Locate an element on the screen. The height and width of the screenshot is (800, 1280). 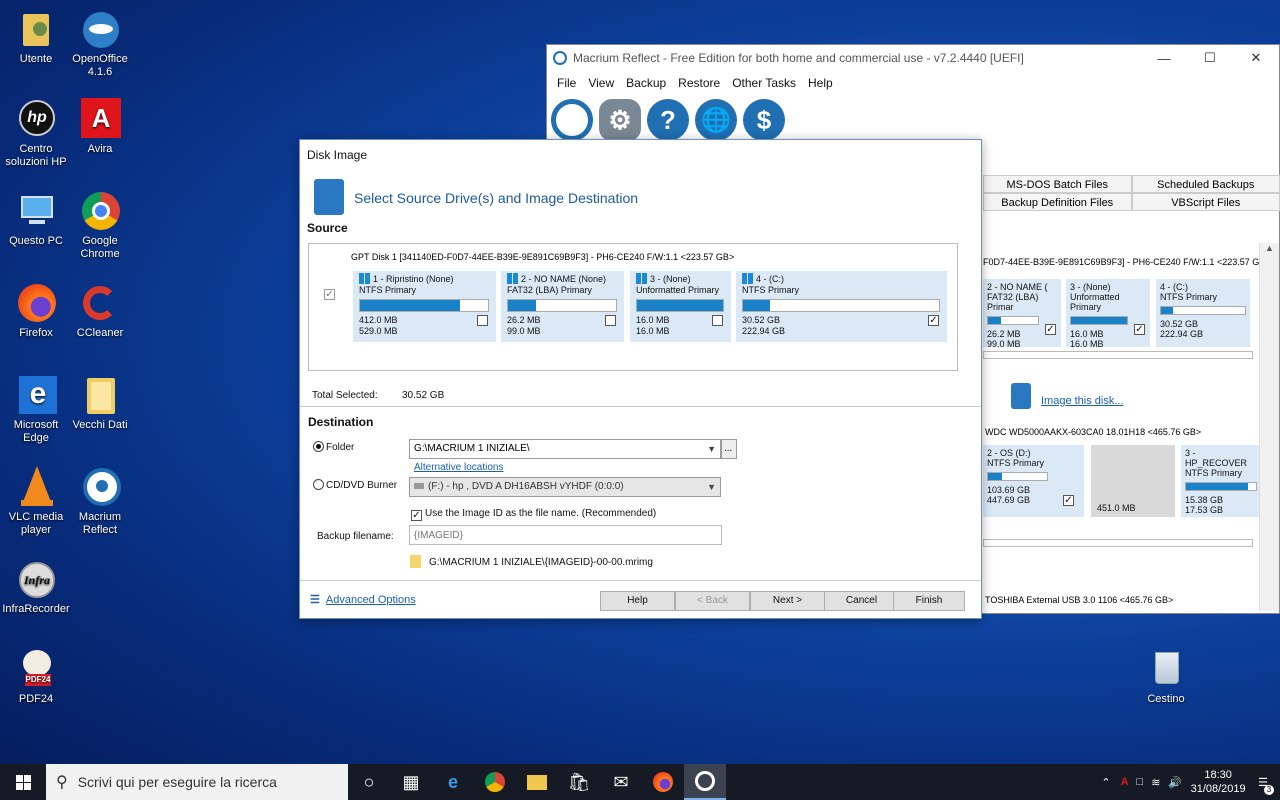
macrium-taskbar-icon is located at coordinates (705, 782).